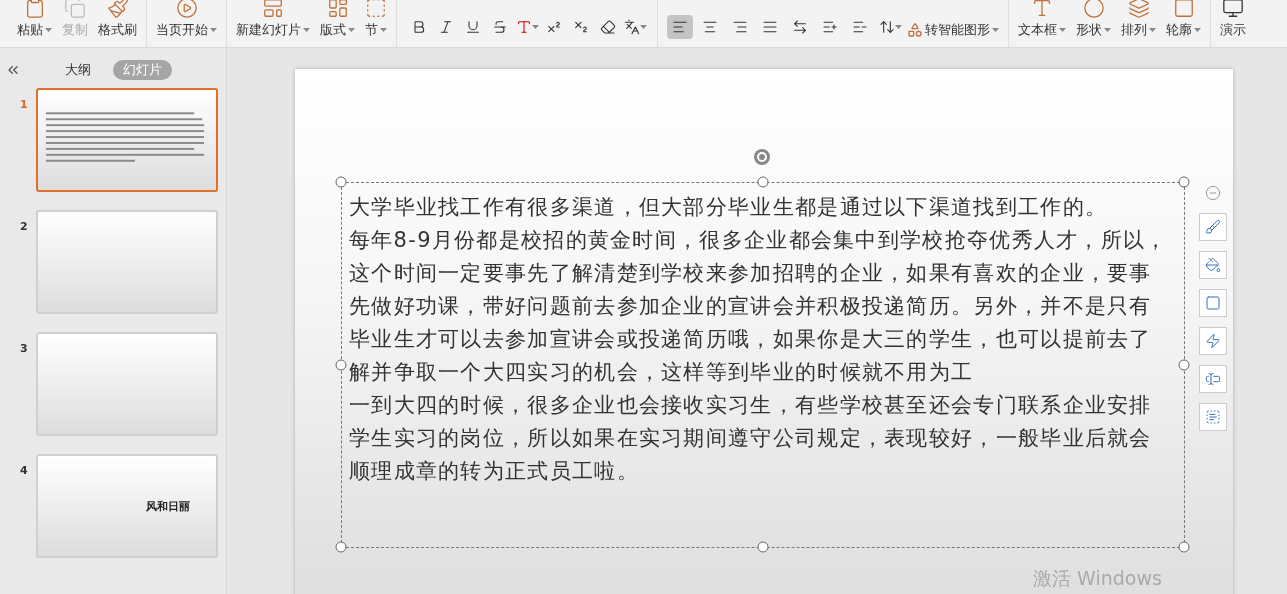  I want to click on smart-graphic-button: 转智能图形, so click(953, 30).